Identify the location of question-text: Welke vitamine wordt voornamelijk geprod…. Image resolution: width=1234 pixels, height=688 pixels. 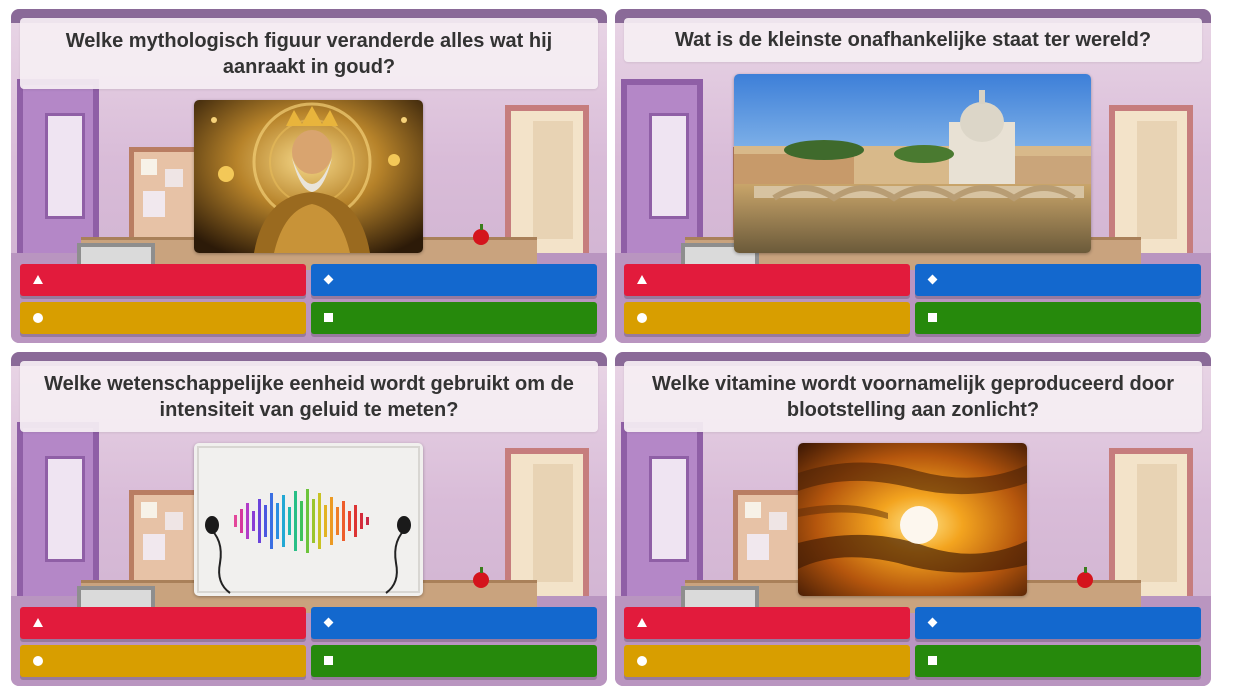
(913, 396).